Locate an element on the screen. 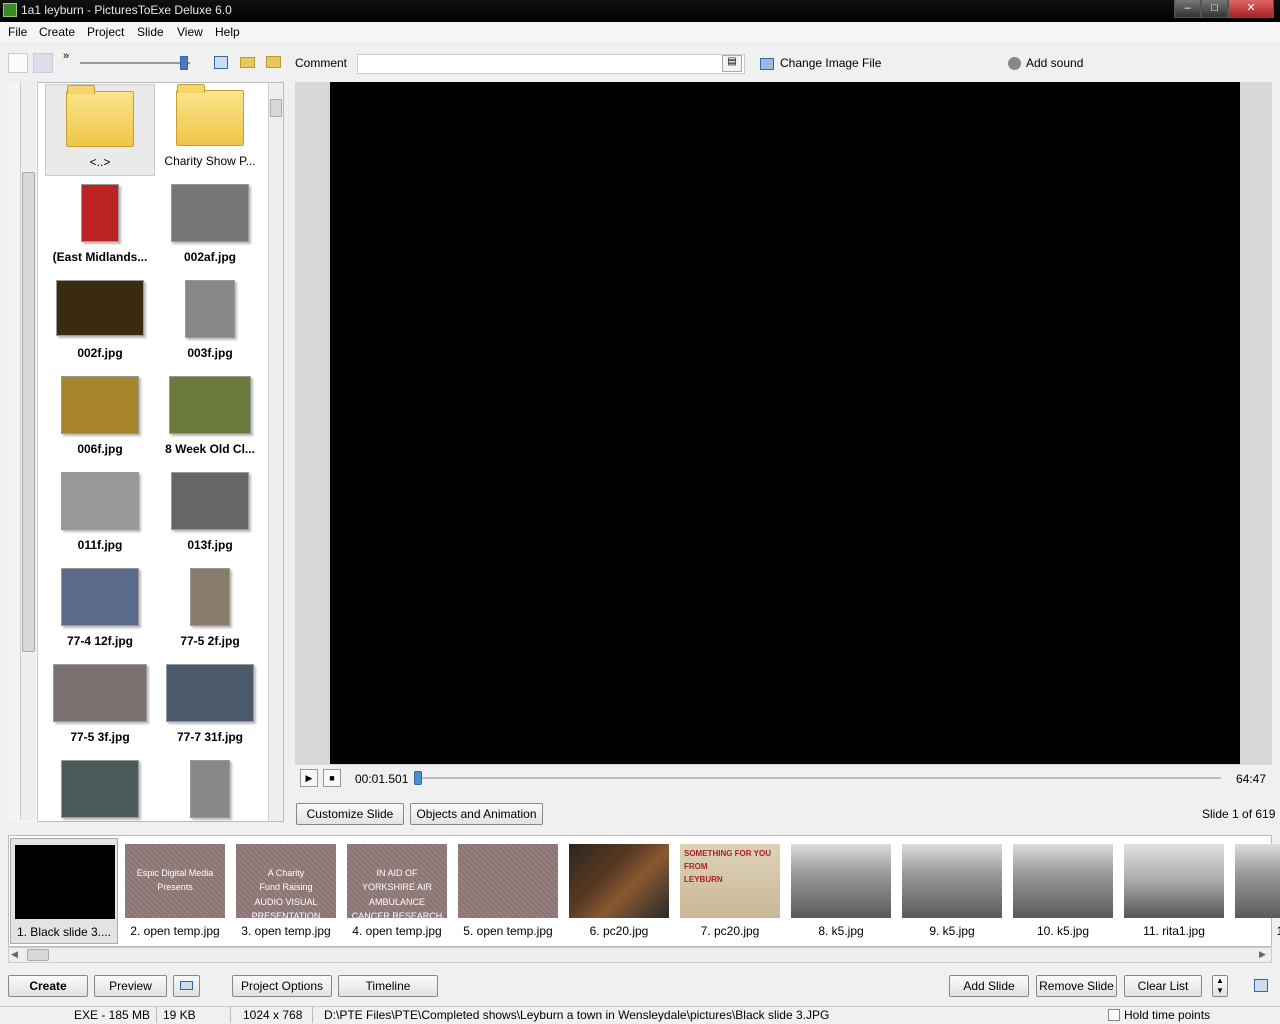 The width and height of the screenshot is (1280, 1024). browser-item: 002f.jpg is located at coordinates (100, 321).